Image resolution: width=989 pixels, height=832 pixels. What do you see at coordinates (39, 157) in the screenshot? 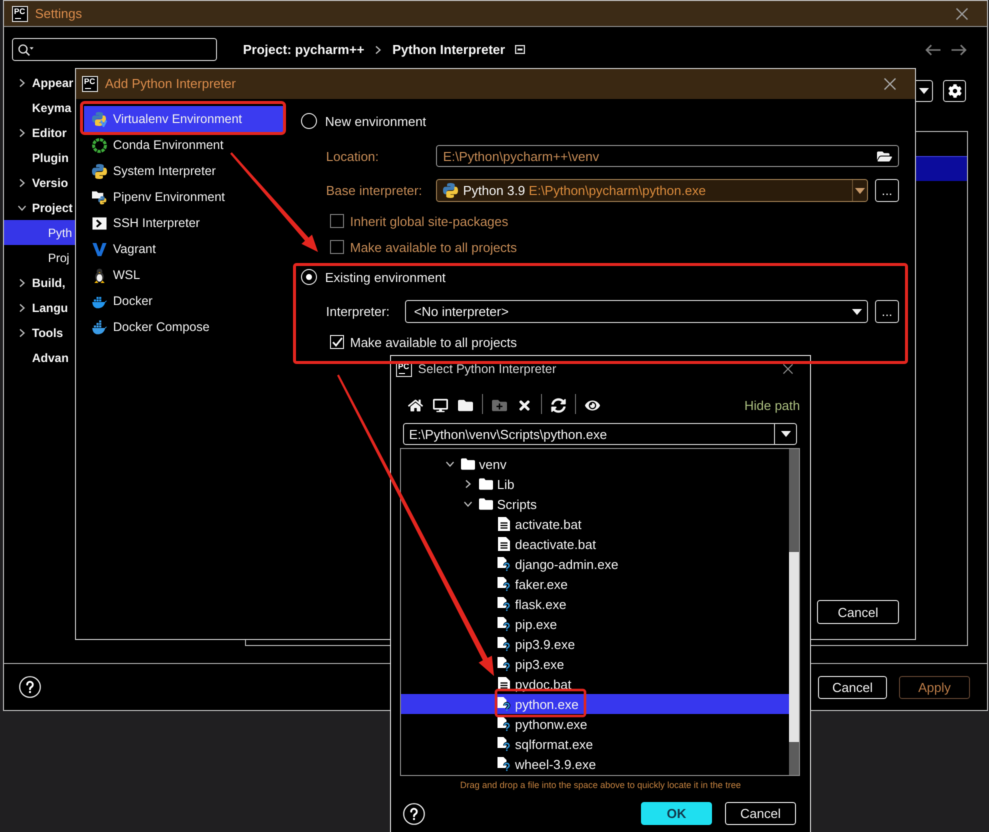
I see `sidebar-item: Plugin` at bounding box center [39, 157].